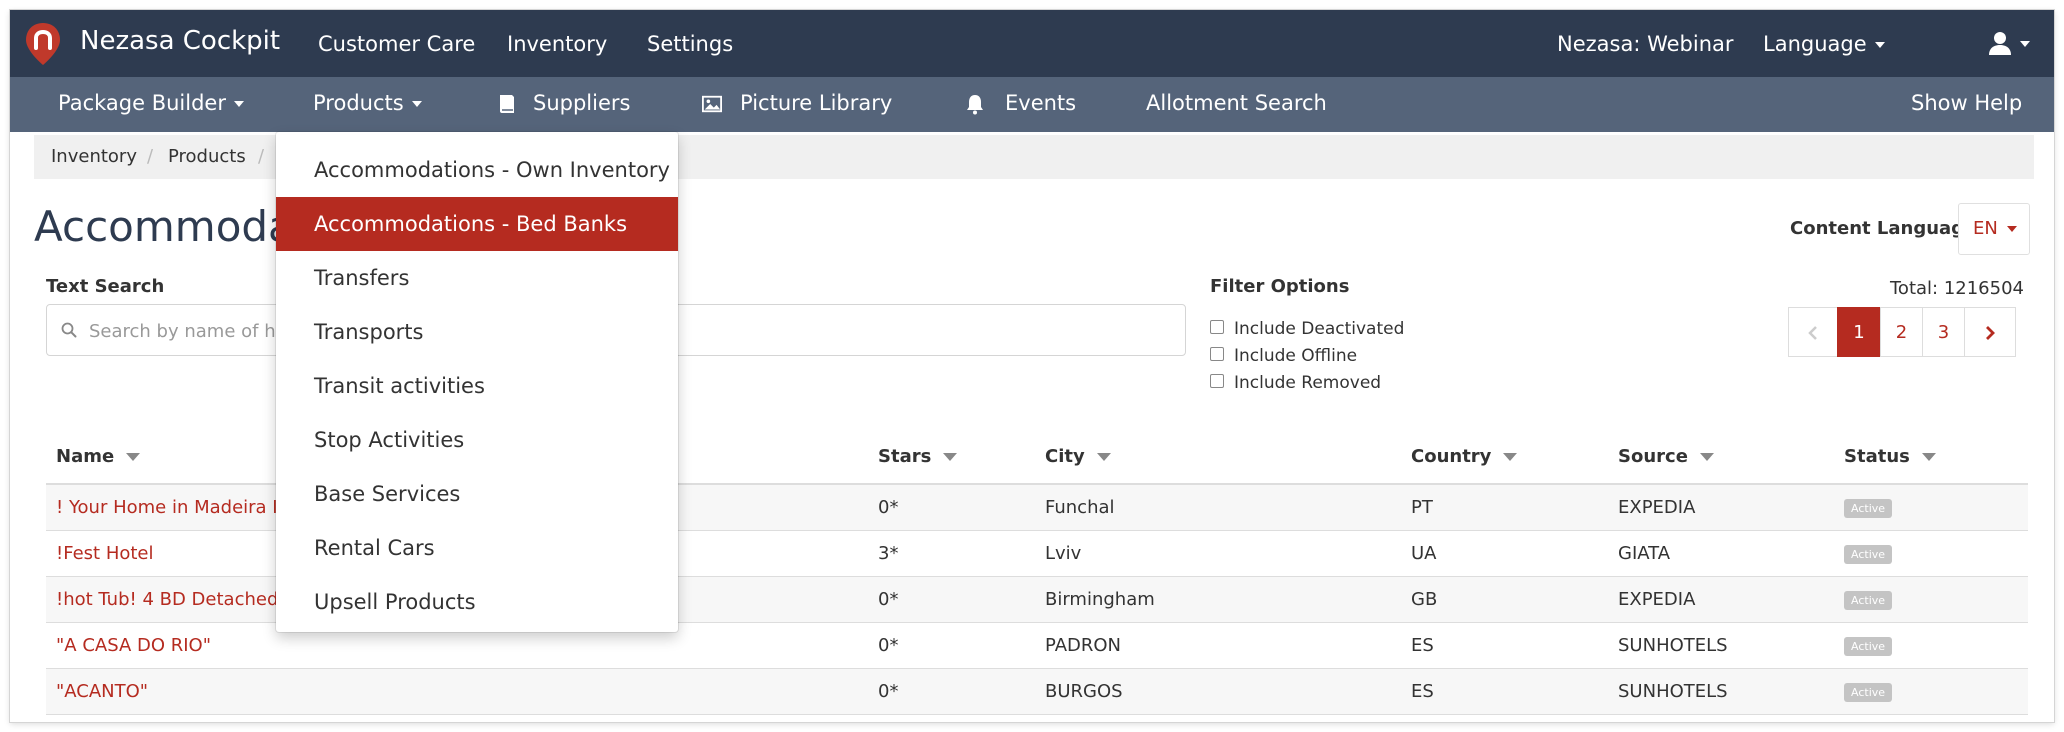 The height and width of the screenshot is (732, 2064). I want to click on column-header-name: Name, so click(98, 456).